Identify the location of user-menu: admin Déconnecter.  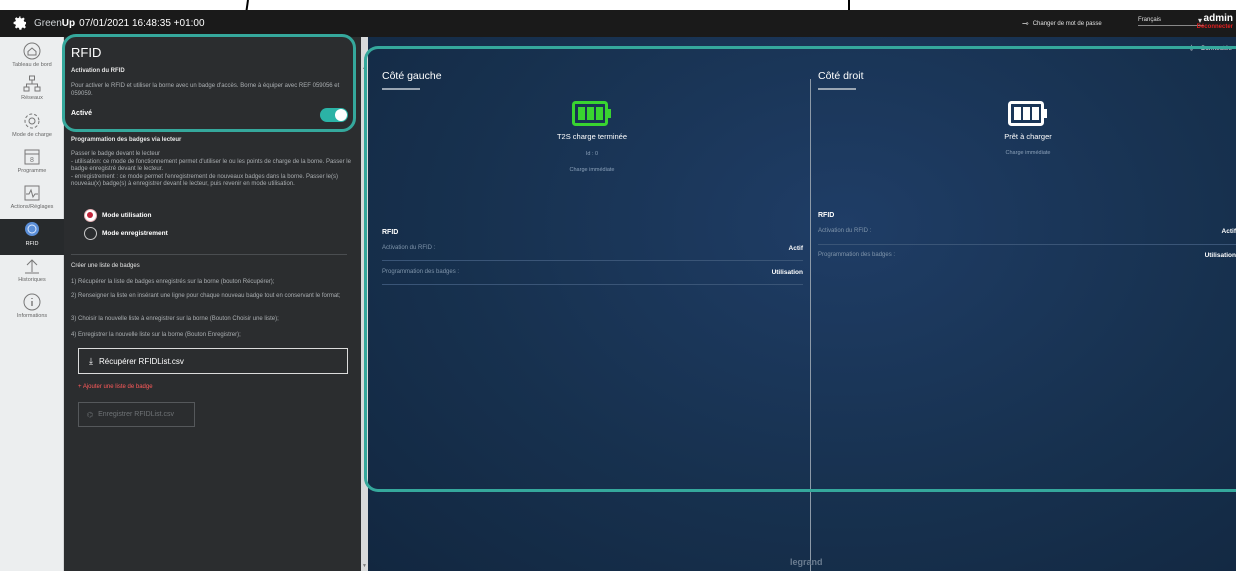
(1215, 21).